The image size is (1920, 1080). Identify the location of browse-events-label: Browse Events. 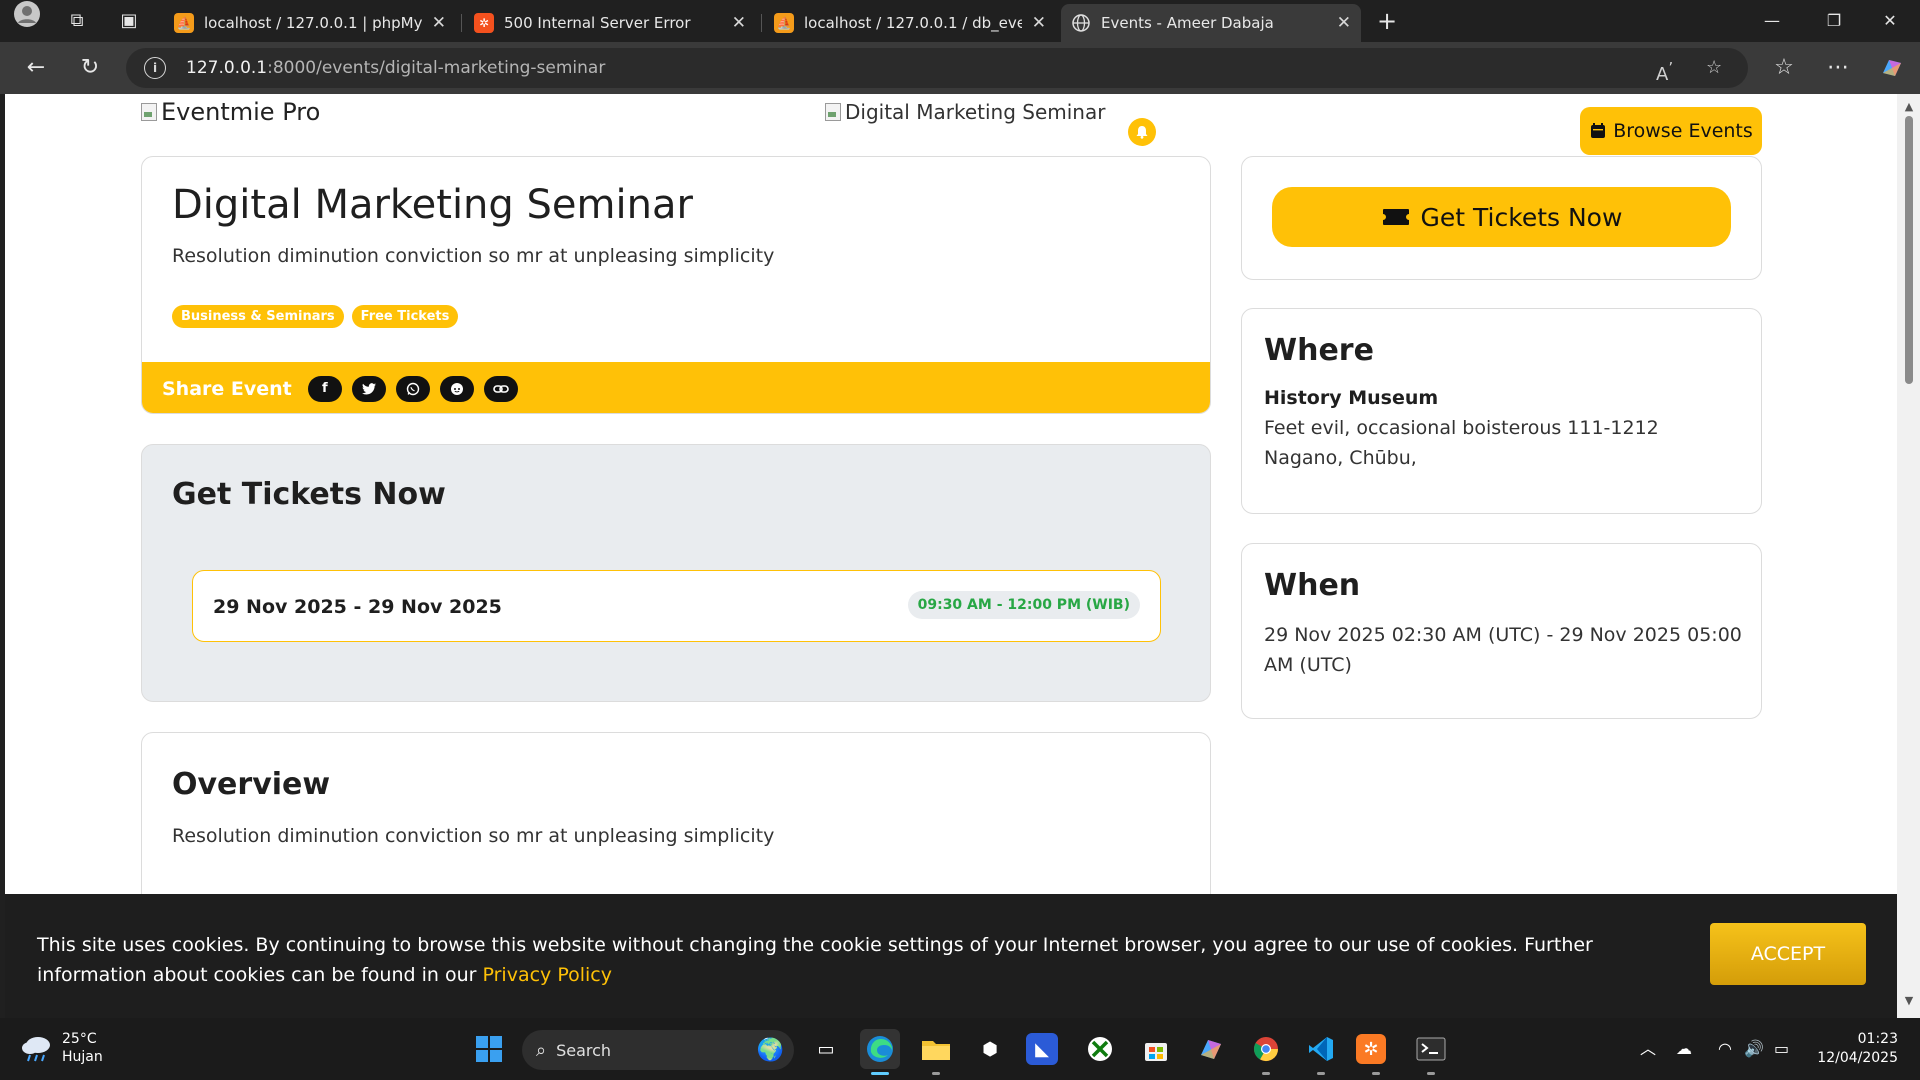
(1683, 131).